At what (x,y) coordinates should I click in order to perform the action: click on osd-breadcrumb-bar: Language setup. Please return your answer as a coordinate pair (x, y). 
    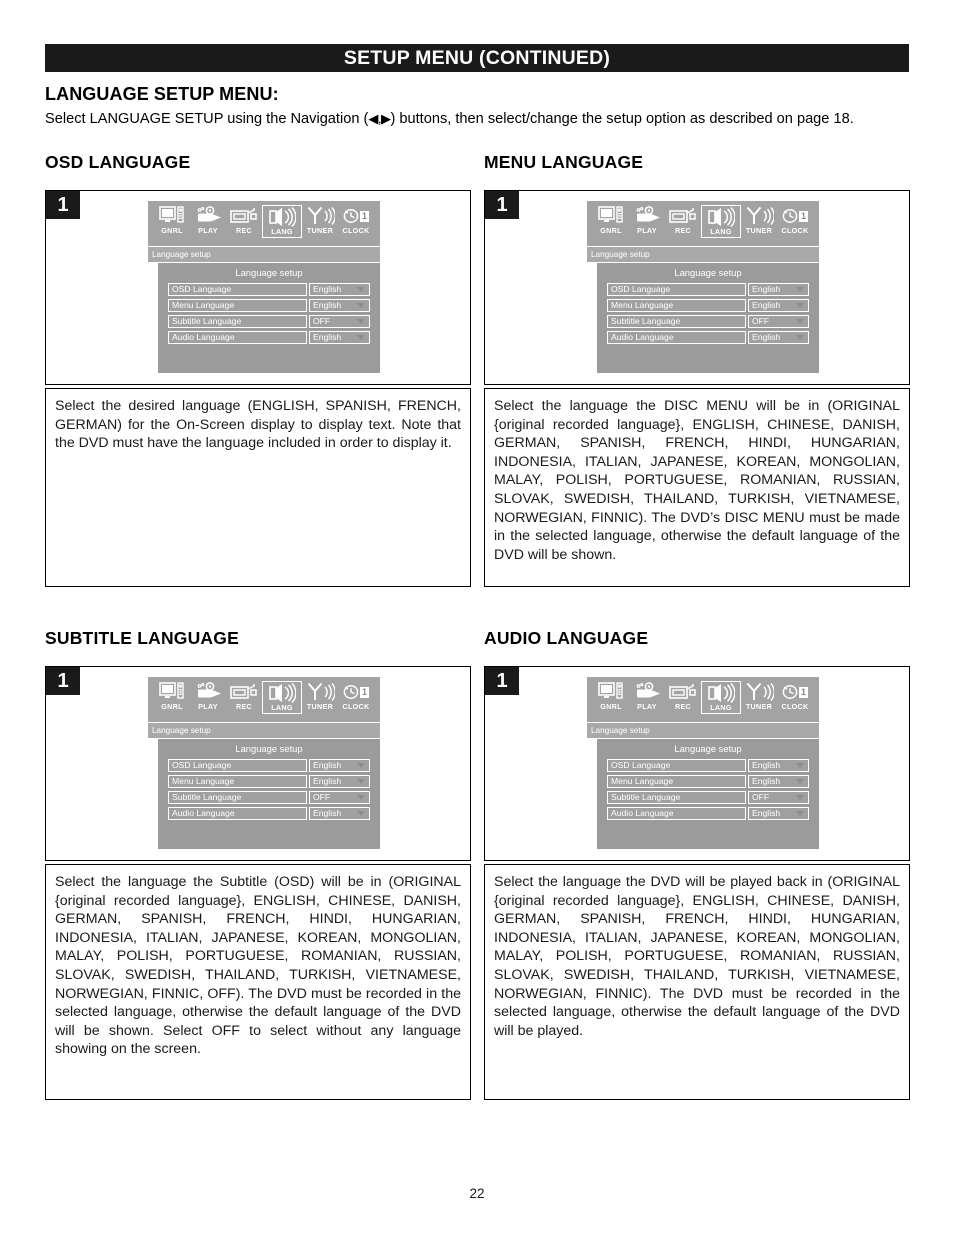
    Looking at the image, I should click on (264, 730).